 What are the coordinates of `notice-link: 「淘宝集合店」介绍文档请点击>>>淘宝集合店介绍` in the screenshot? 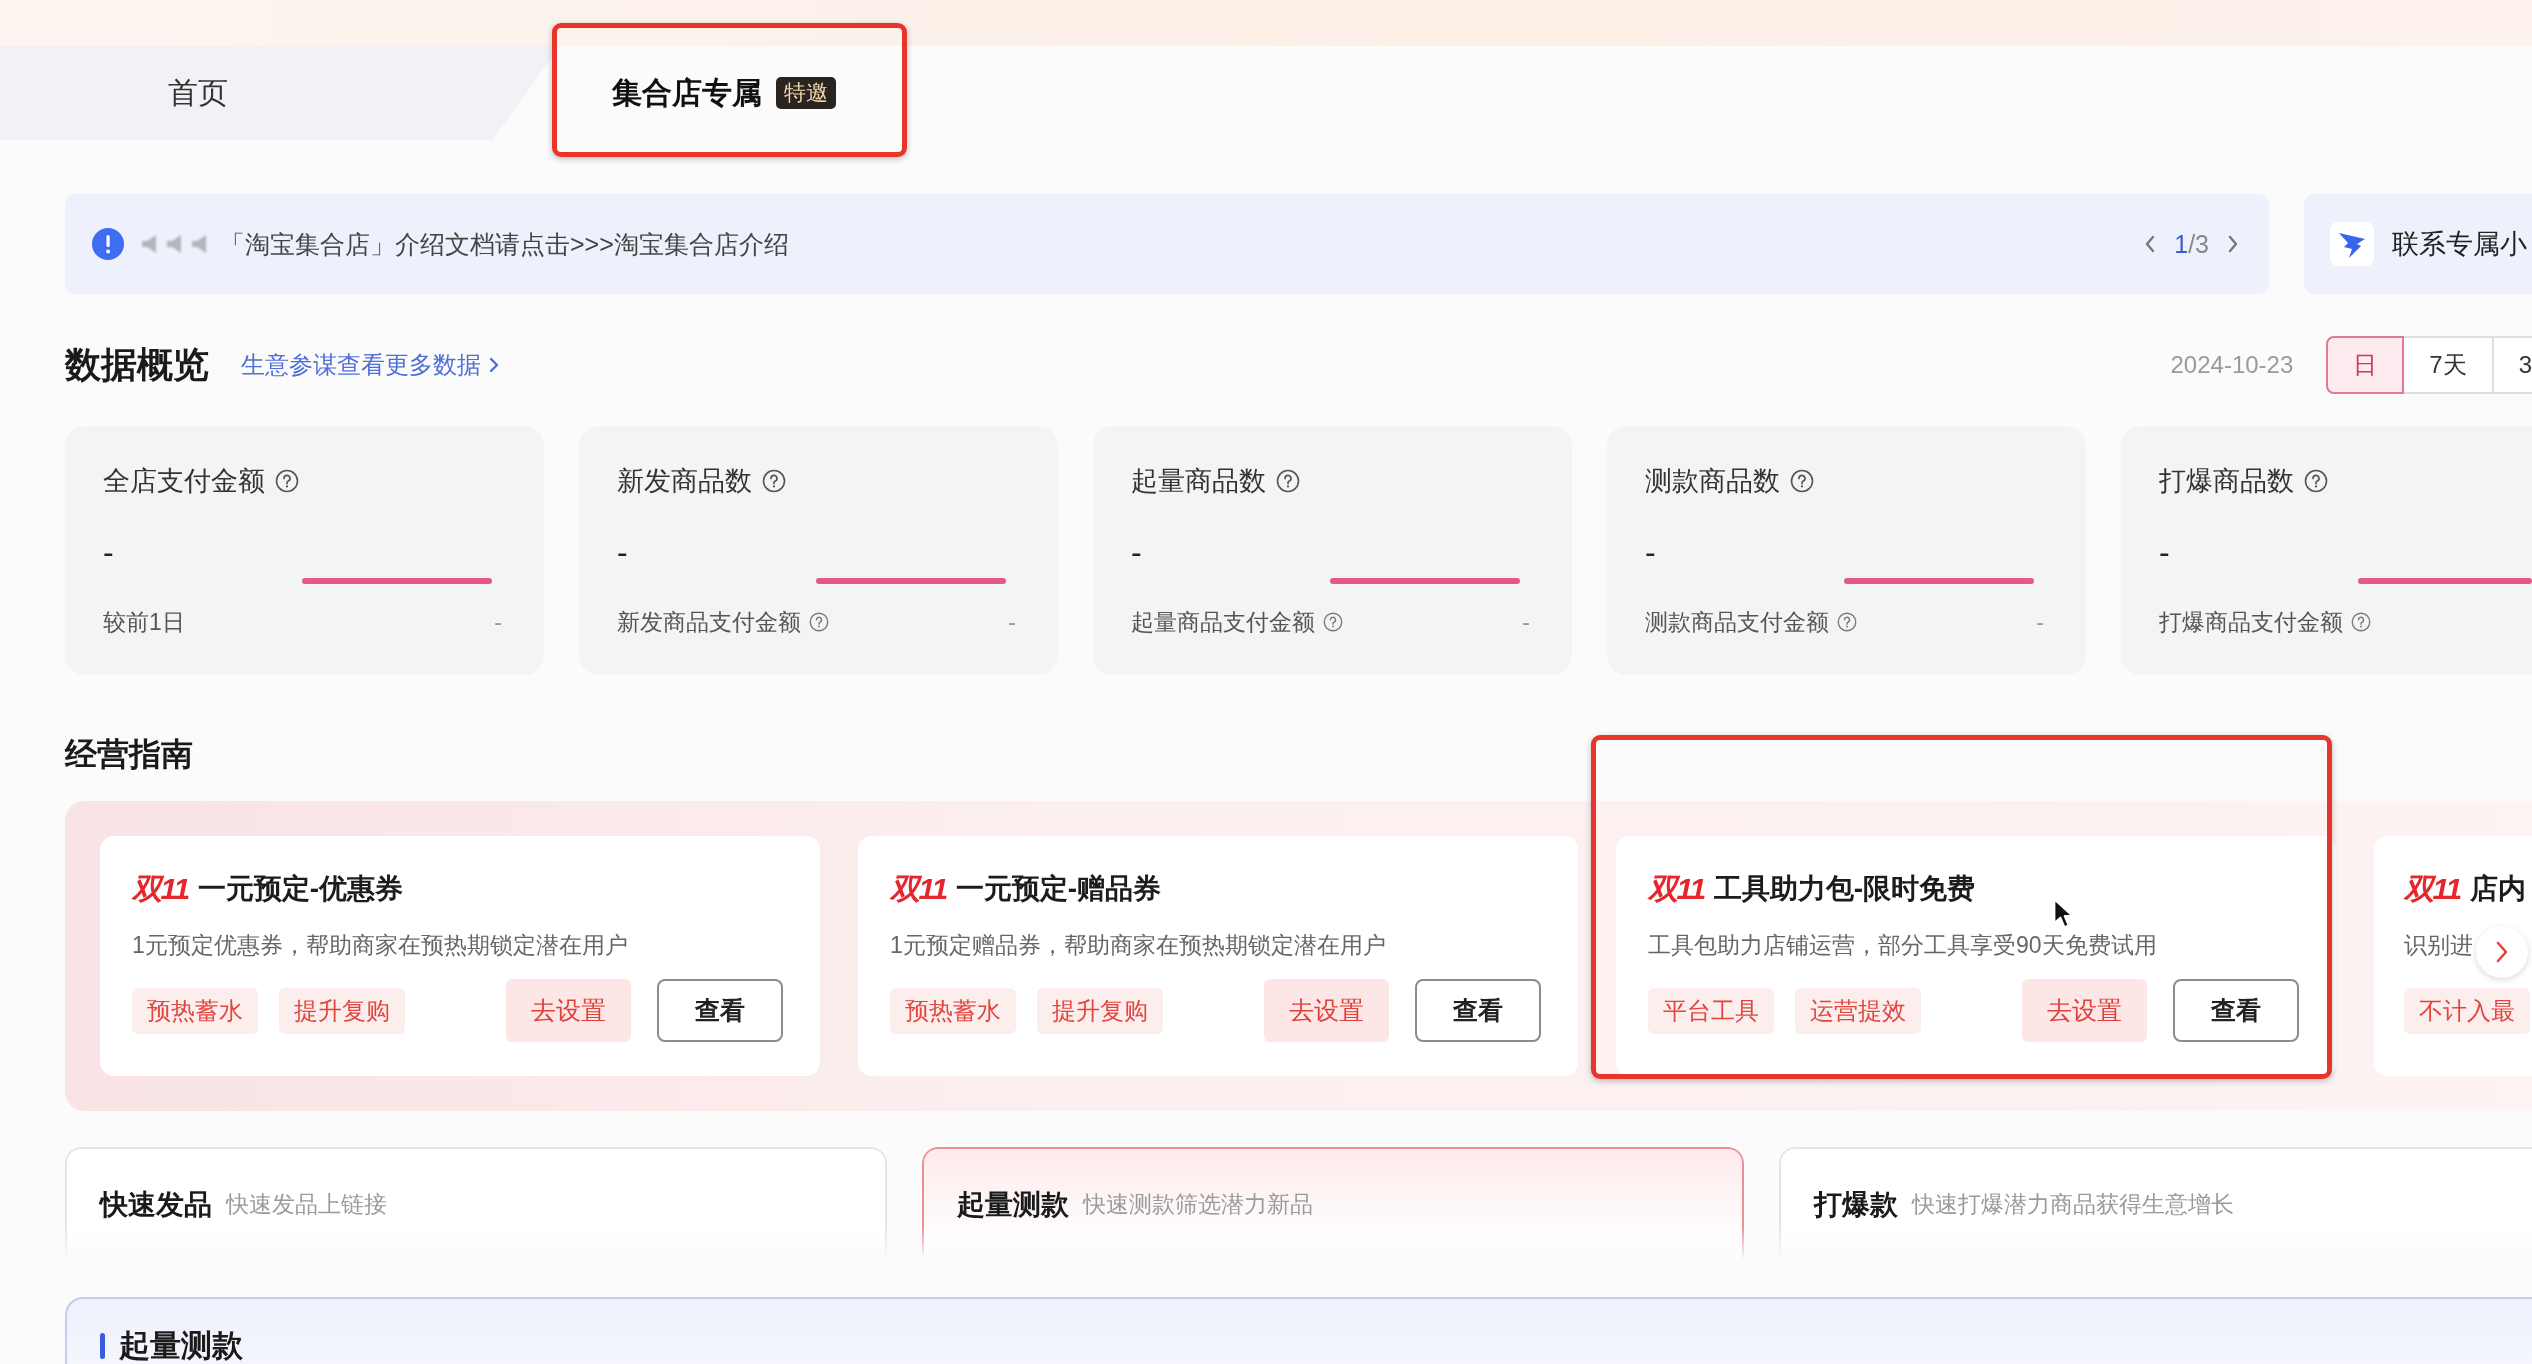 It's located at (504, 244).